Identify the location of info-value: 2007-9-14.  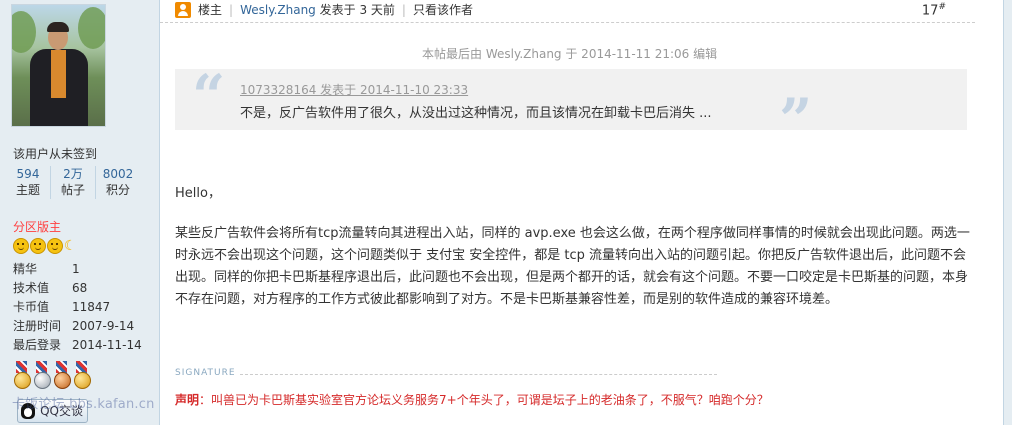
(103, 326).